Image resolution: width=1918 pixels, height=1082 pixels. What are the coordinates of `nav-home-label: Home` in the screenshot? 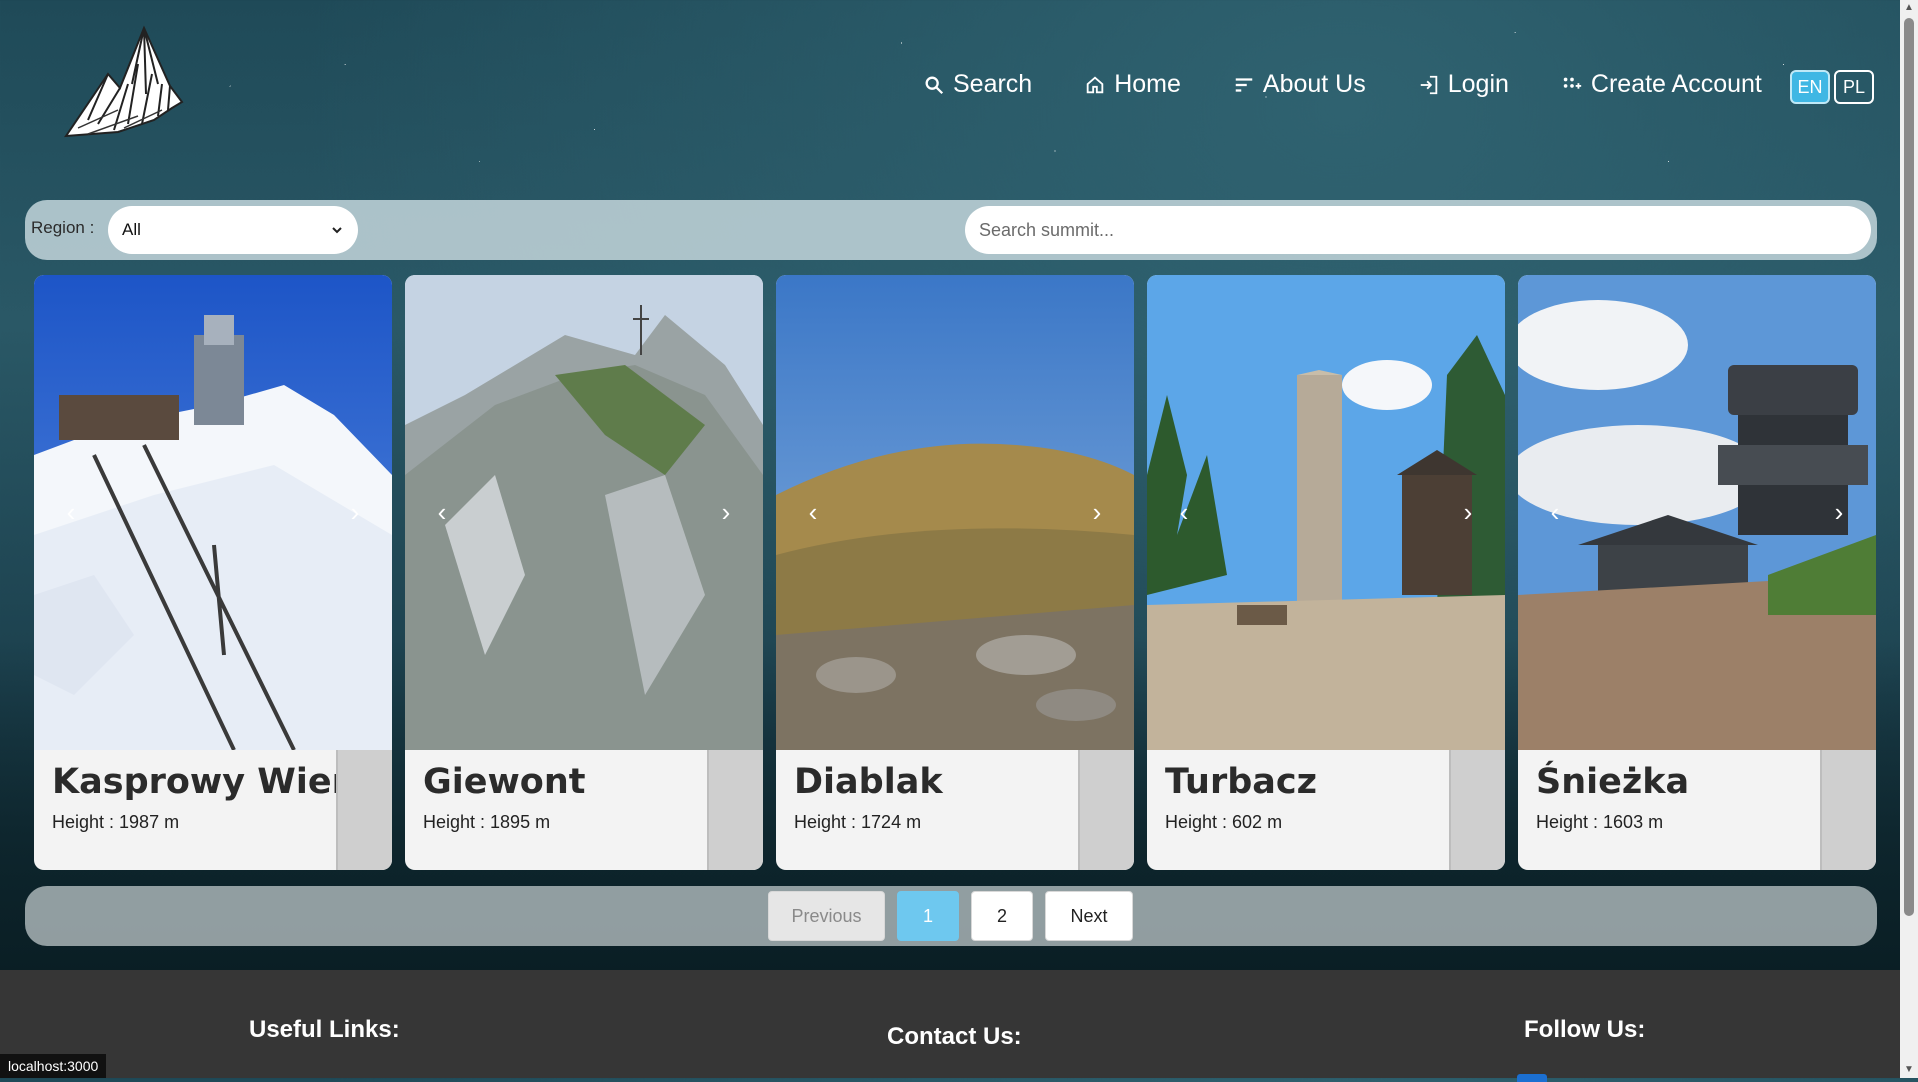 It's located at (1147, 84).